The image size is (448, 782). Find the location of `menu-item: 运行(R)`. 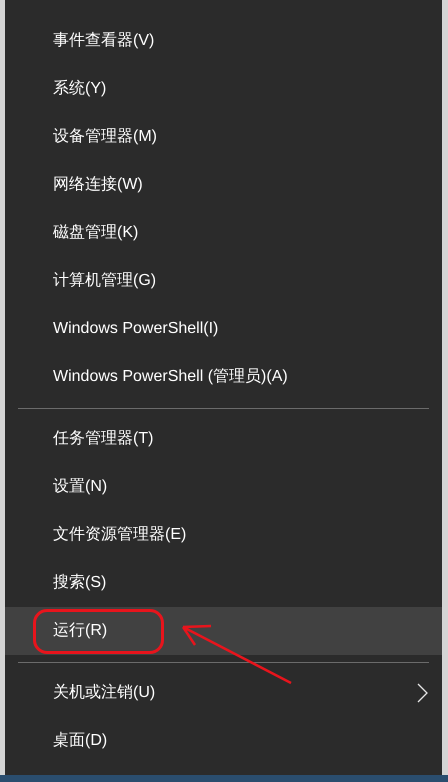

menu-item: 运行(R) is located at coordinates (223, 631).